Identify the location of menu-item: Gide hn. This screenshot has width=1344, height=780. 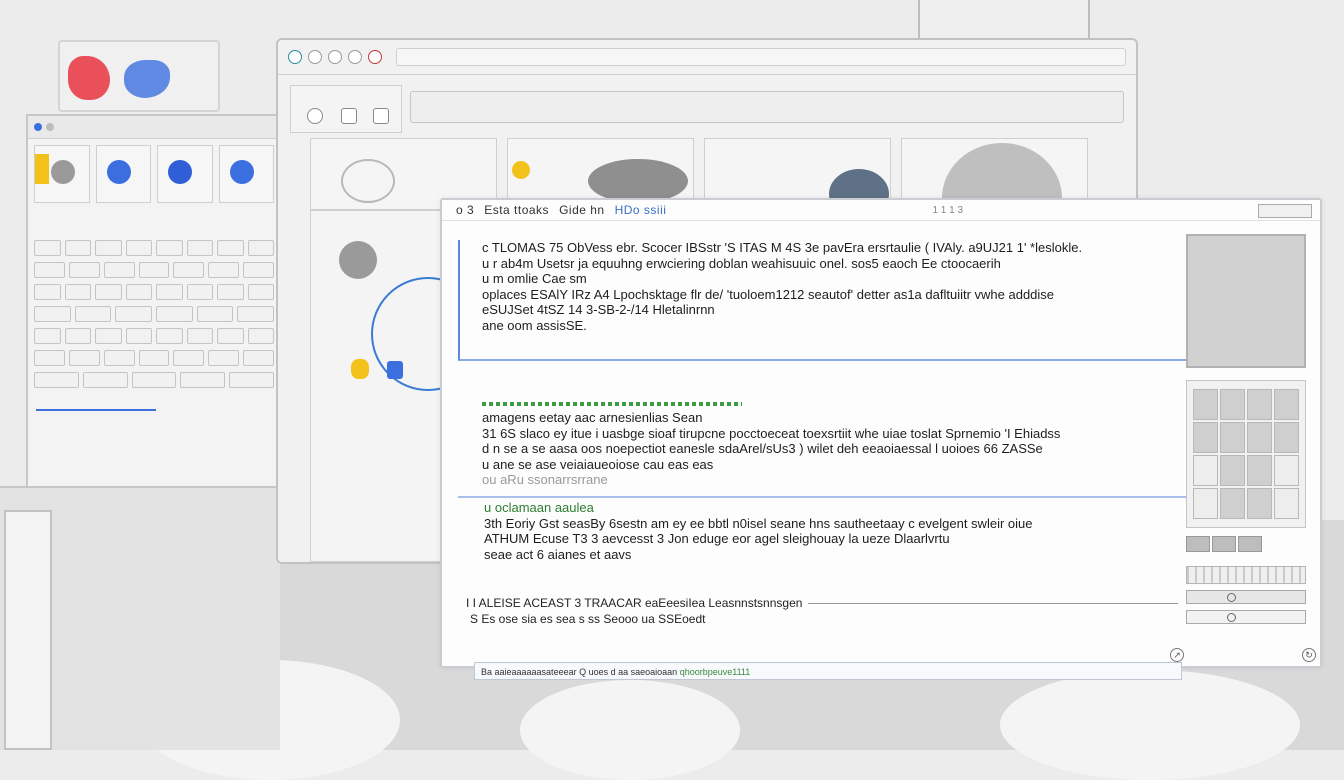
(582, 210).